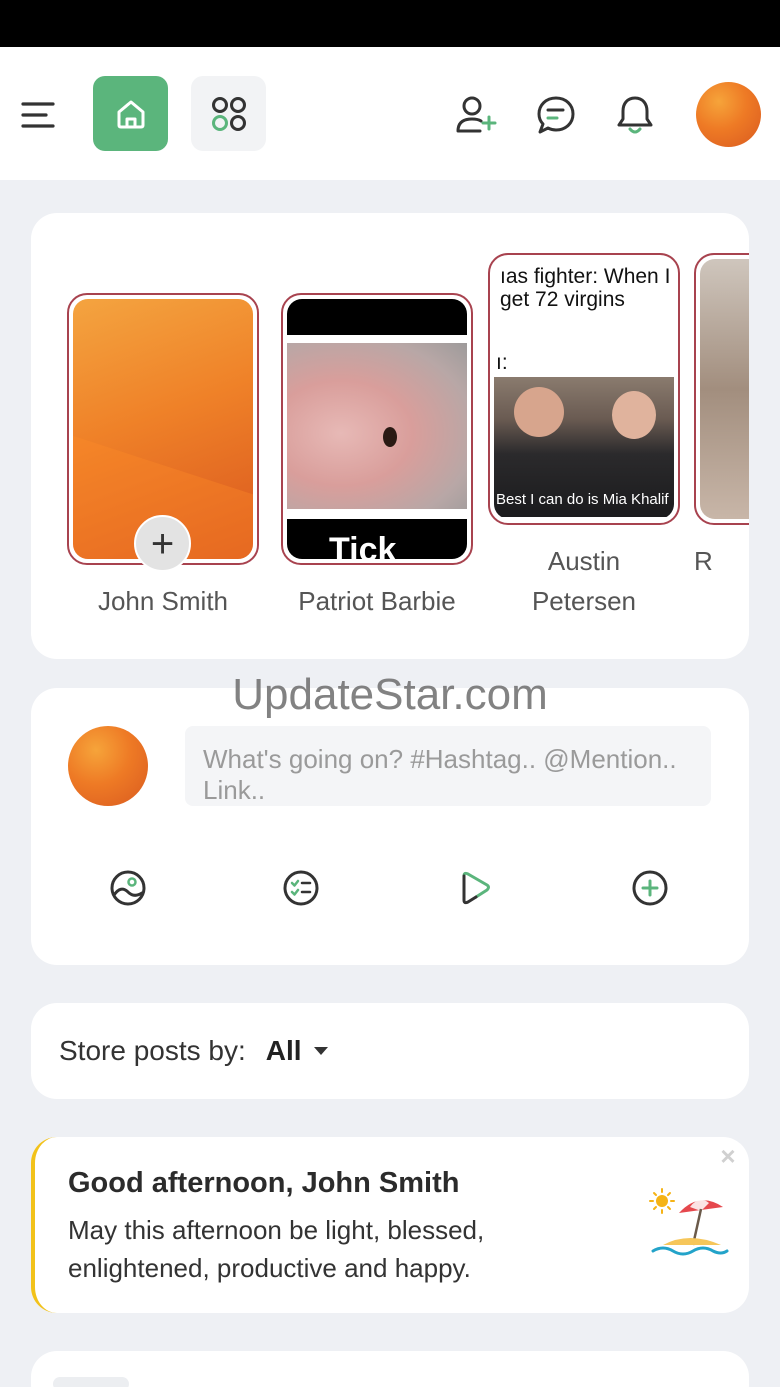 The width and height of the screenshot is (780, 1387). Describe the element at coordinates (689, 1222) in the screenshot. I see `beach-umbrella-icon` at that location.